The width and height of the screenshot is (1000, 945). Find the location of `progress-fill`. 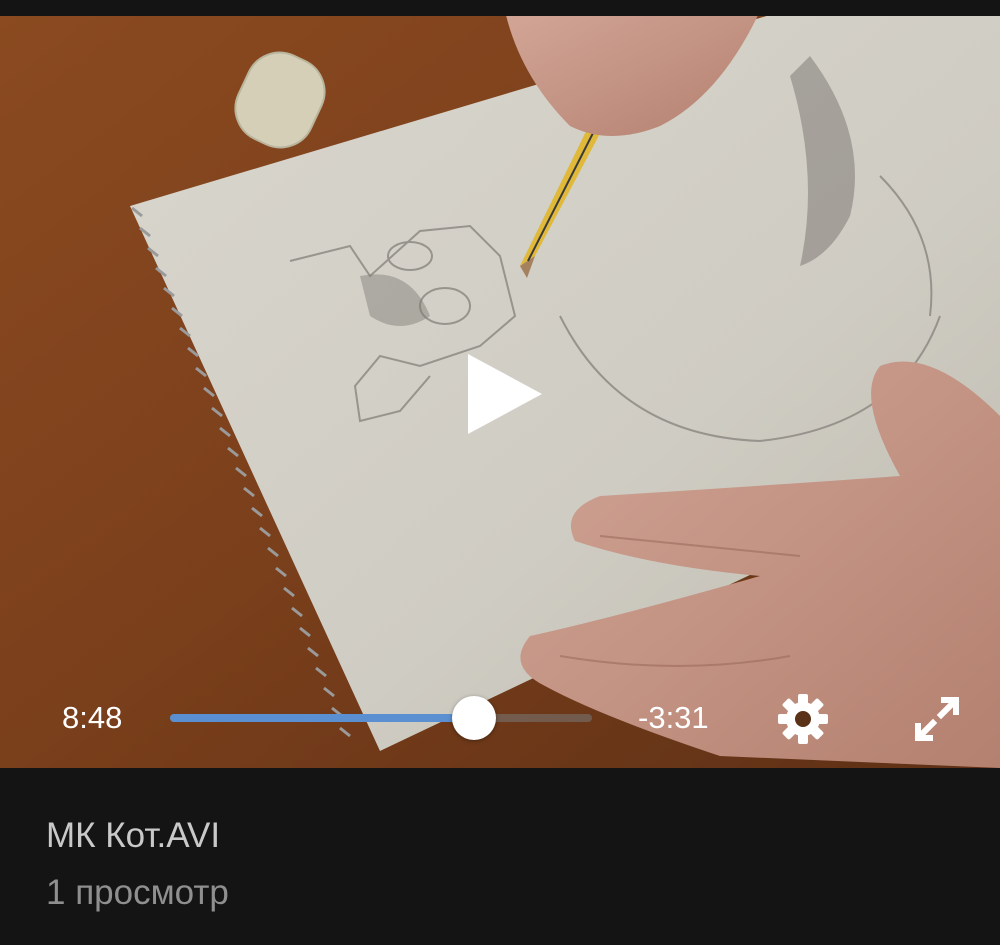

progress-fill is located at coordinates (322, 718).